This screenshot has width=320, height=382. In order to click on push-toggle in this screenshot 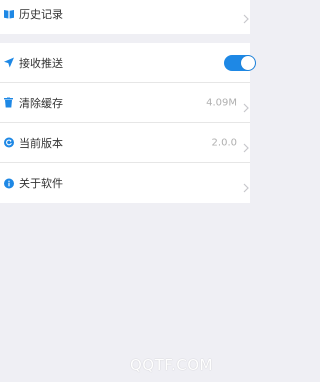, I will do `click(240, 62)`.